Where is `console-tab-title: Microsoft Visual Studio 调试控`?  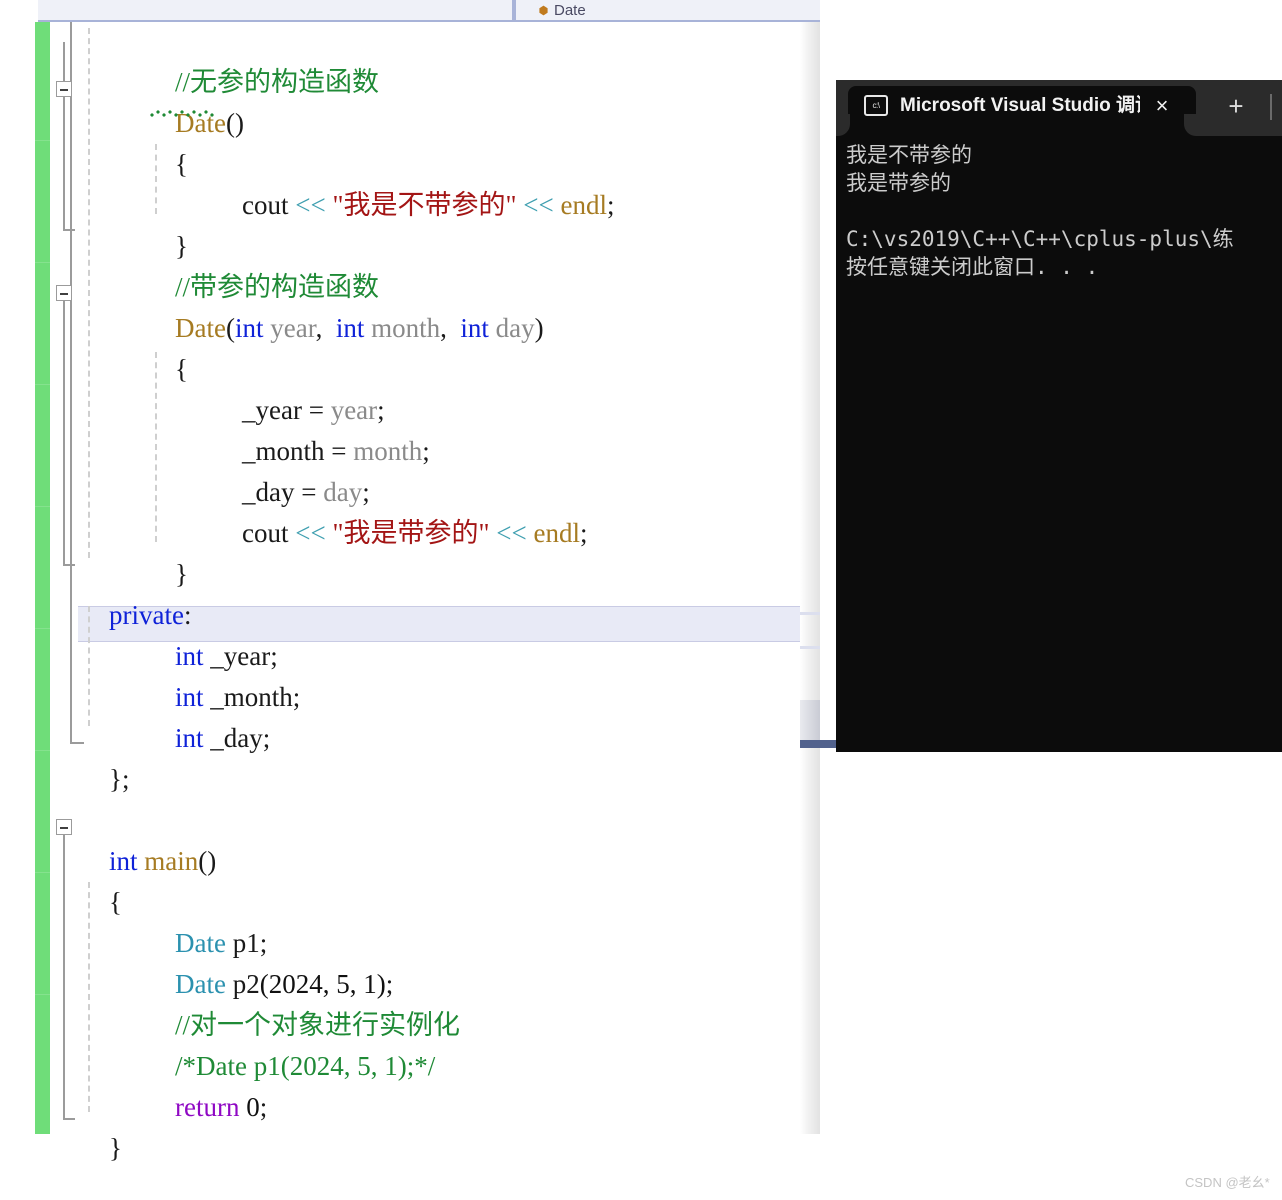 console-tab-title: Microsoft Visual Studio 调试控 is located at coordinates (1020, 105).